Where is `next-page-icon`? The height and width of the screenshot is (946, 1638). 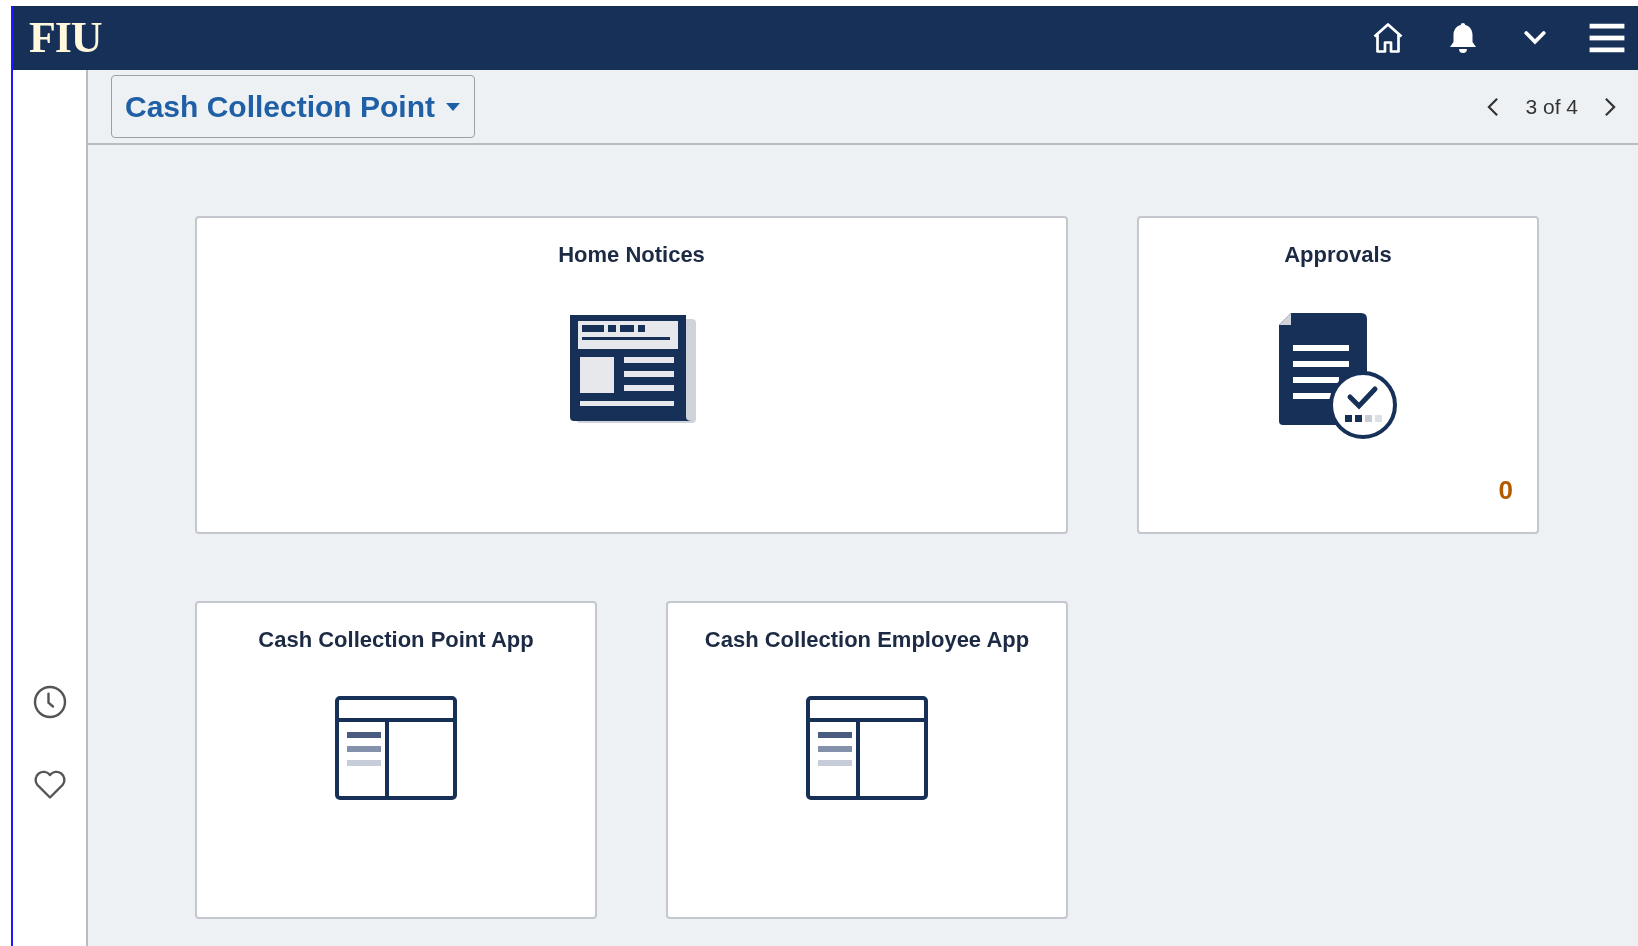
next-page-icon is located at coordinates (1610, 106).